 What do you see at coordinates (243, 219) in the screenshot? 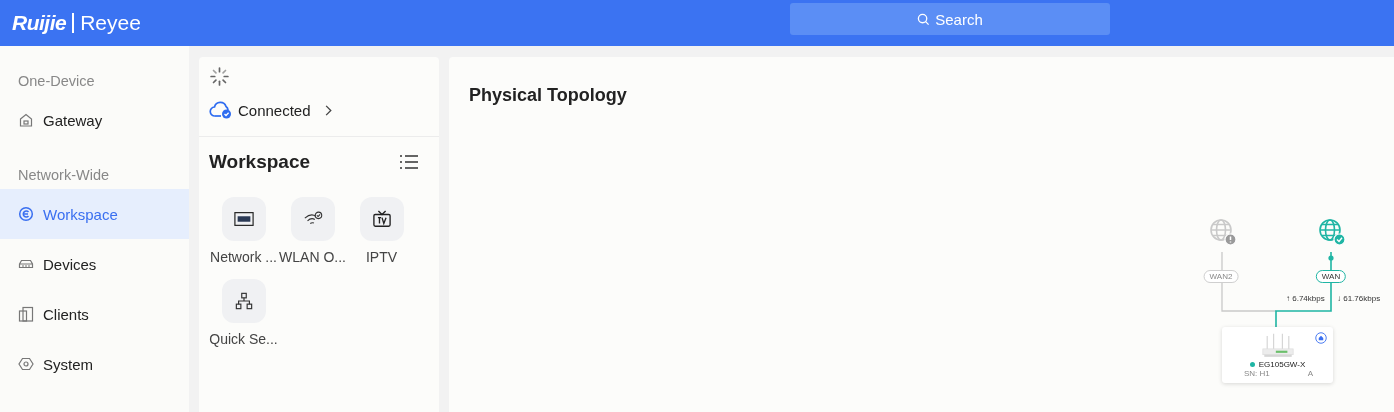
I see `vlan-icon` at bounding box center [243, 219].